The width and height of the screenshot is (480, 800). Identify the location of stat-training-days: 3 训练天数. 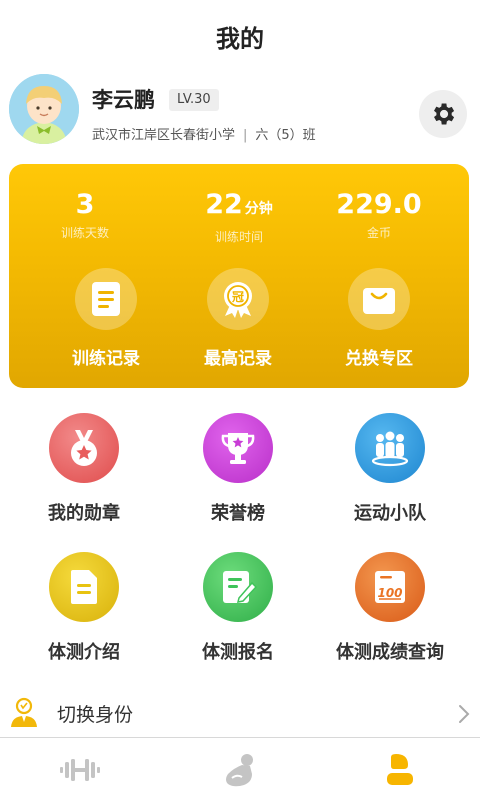
(85, 214).